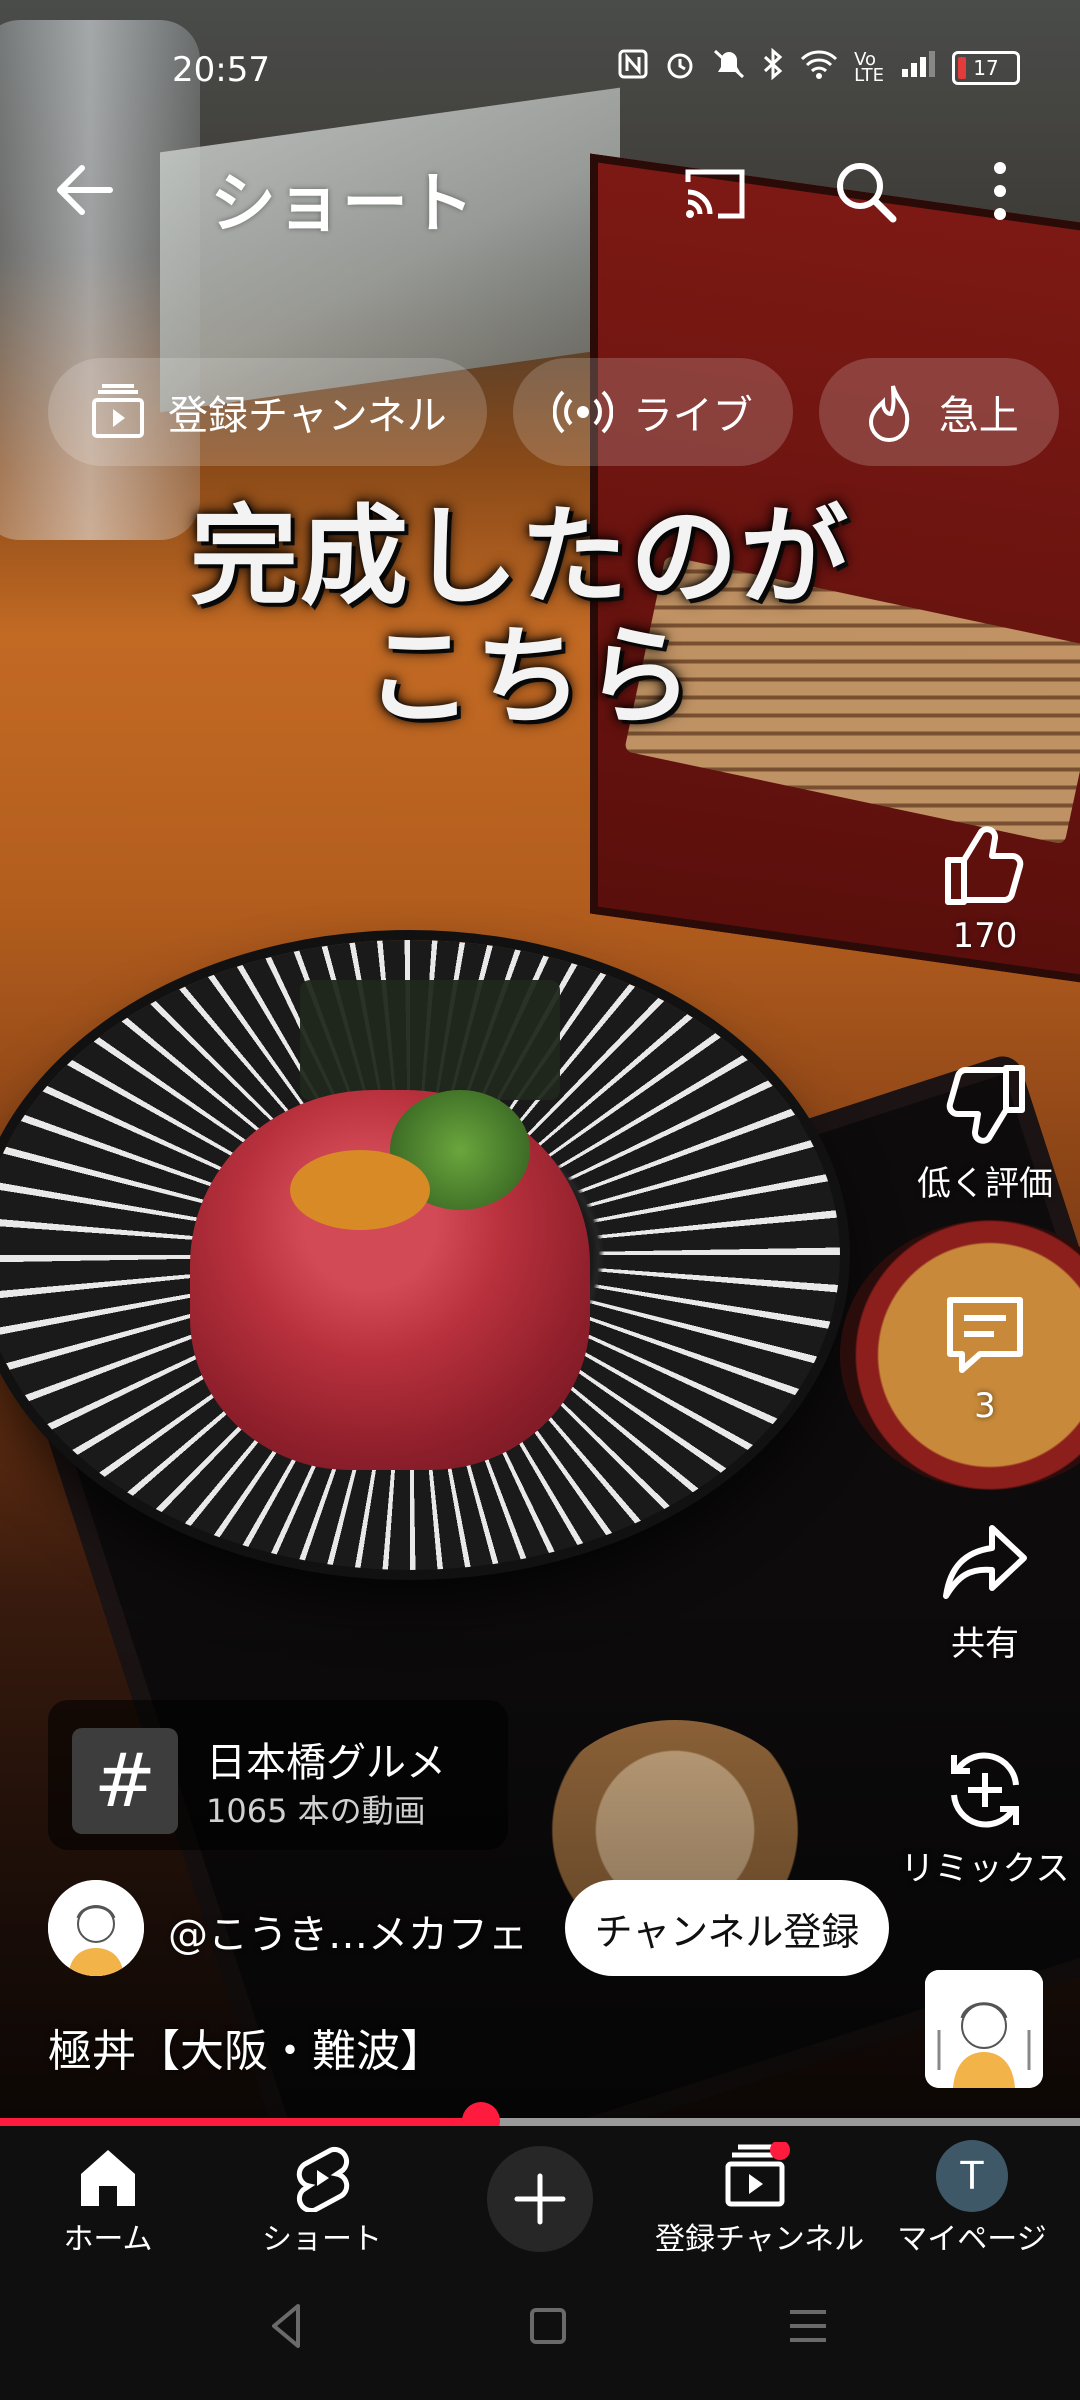 Image resolution: width=1080 pixels, height=2400 pixels. I want to click on shorts-icon, so click(323, 2179).